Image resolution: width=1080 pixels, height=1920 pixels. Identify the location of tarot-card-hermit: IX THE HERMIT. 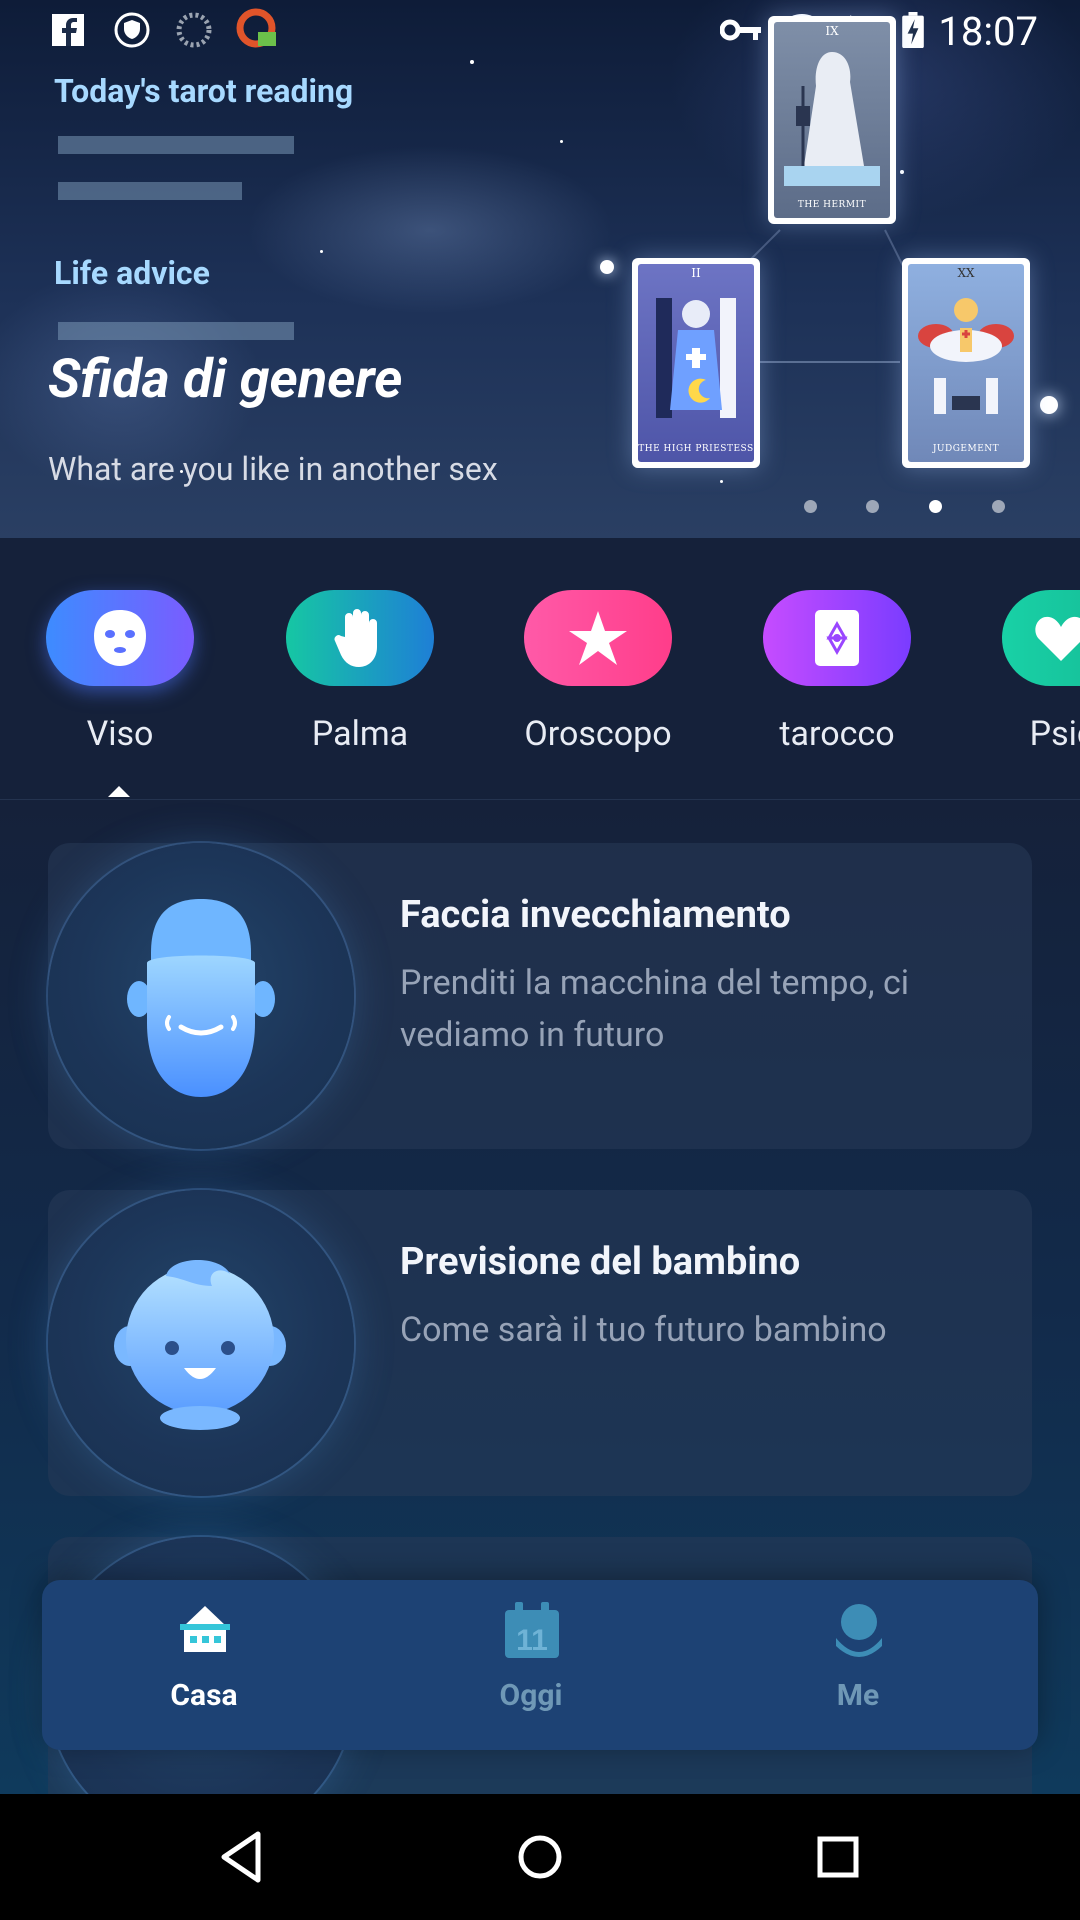
(832, 120).